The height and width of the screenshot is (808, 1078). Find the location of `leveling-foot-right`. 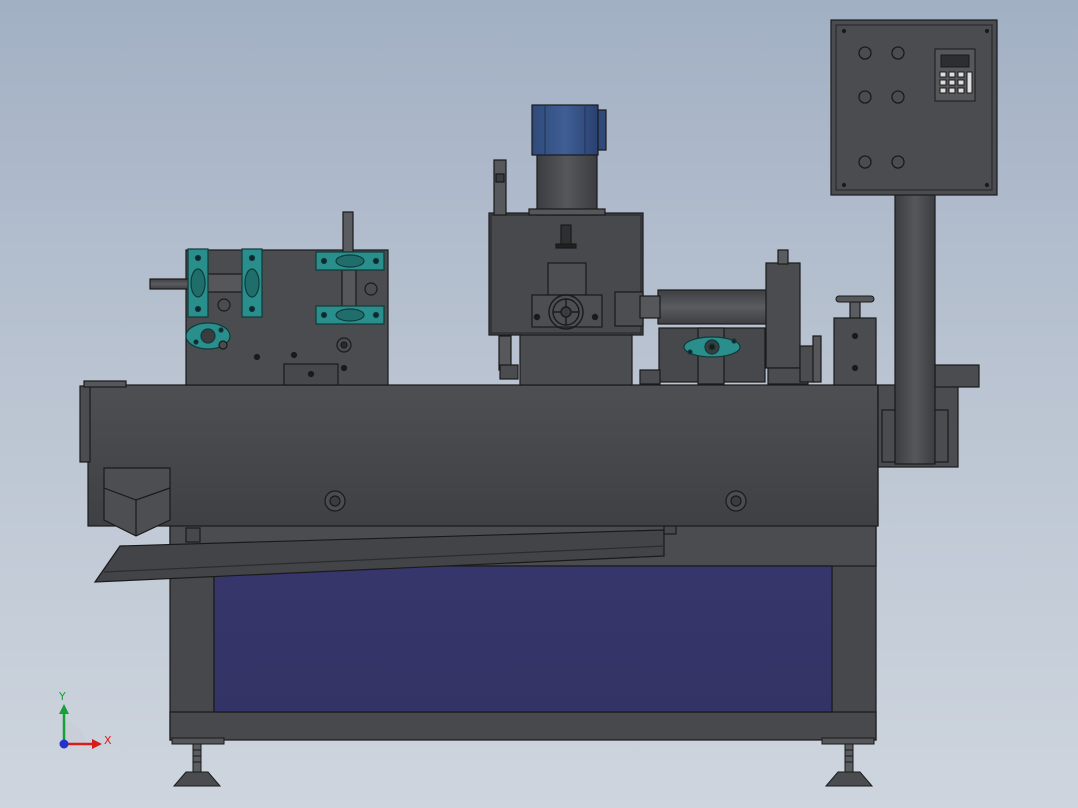

leveling-foot-right is located at coordinates (848, 762).